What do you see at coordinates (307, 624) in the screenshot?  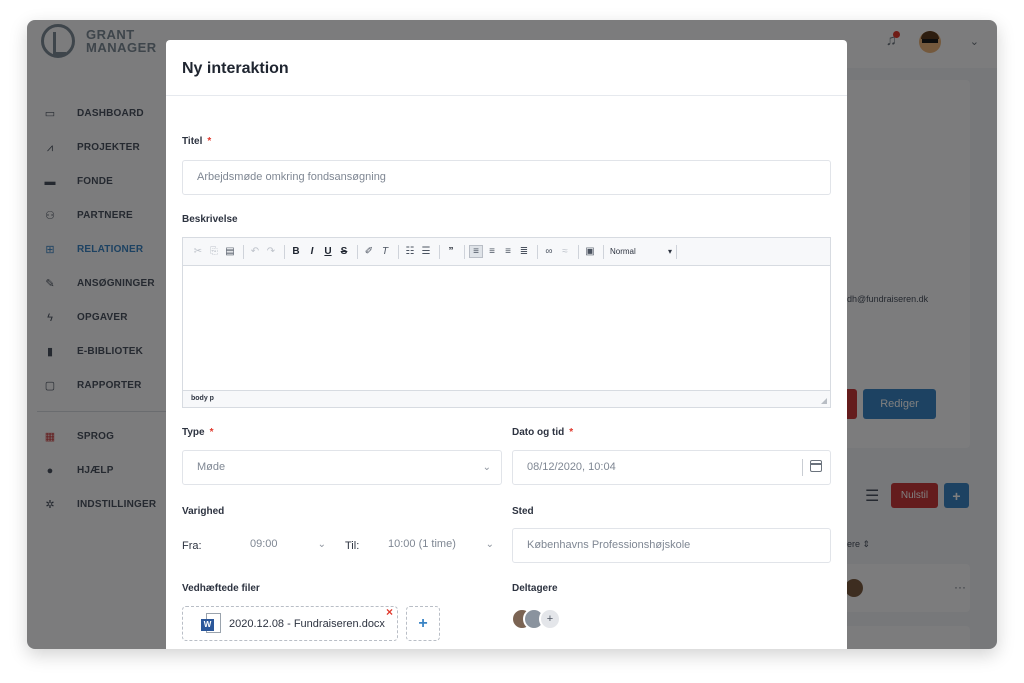 I see `attachment-file-name: 2020.12.08 - Fundraiseren.docx` at bounding box center [307, 624].